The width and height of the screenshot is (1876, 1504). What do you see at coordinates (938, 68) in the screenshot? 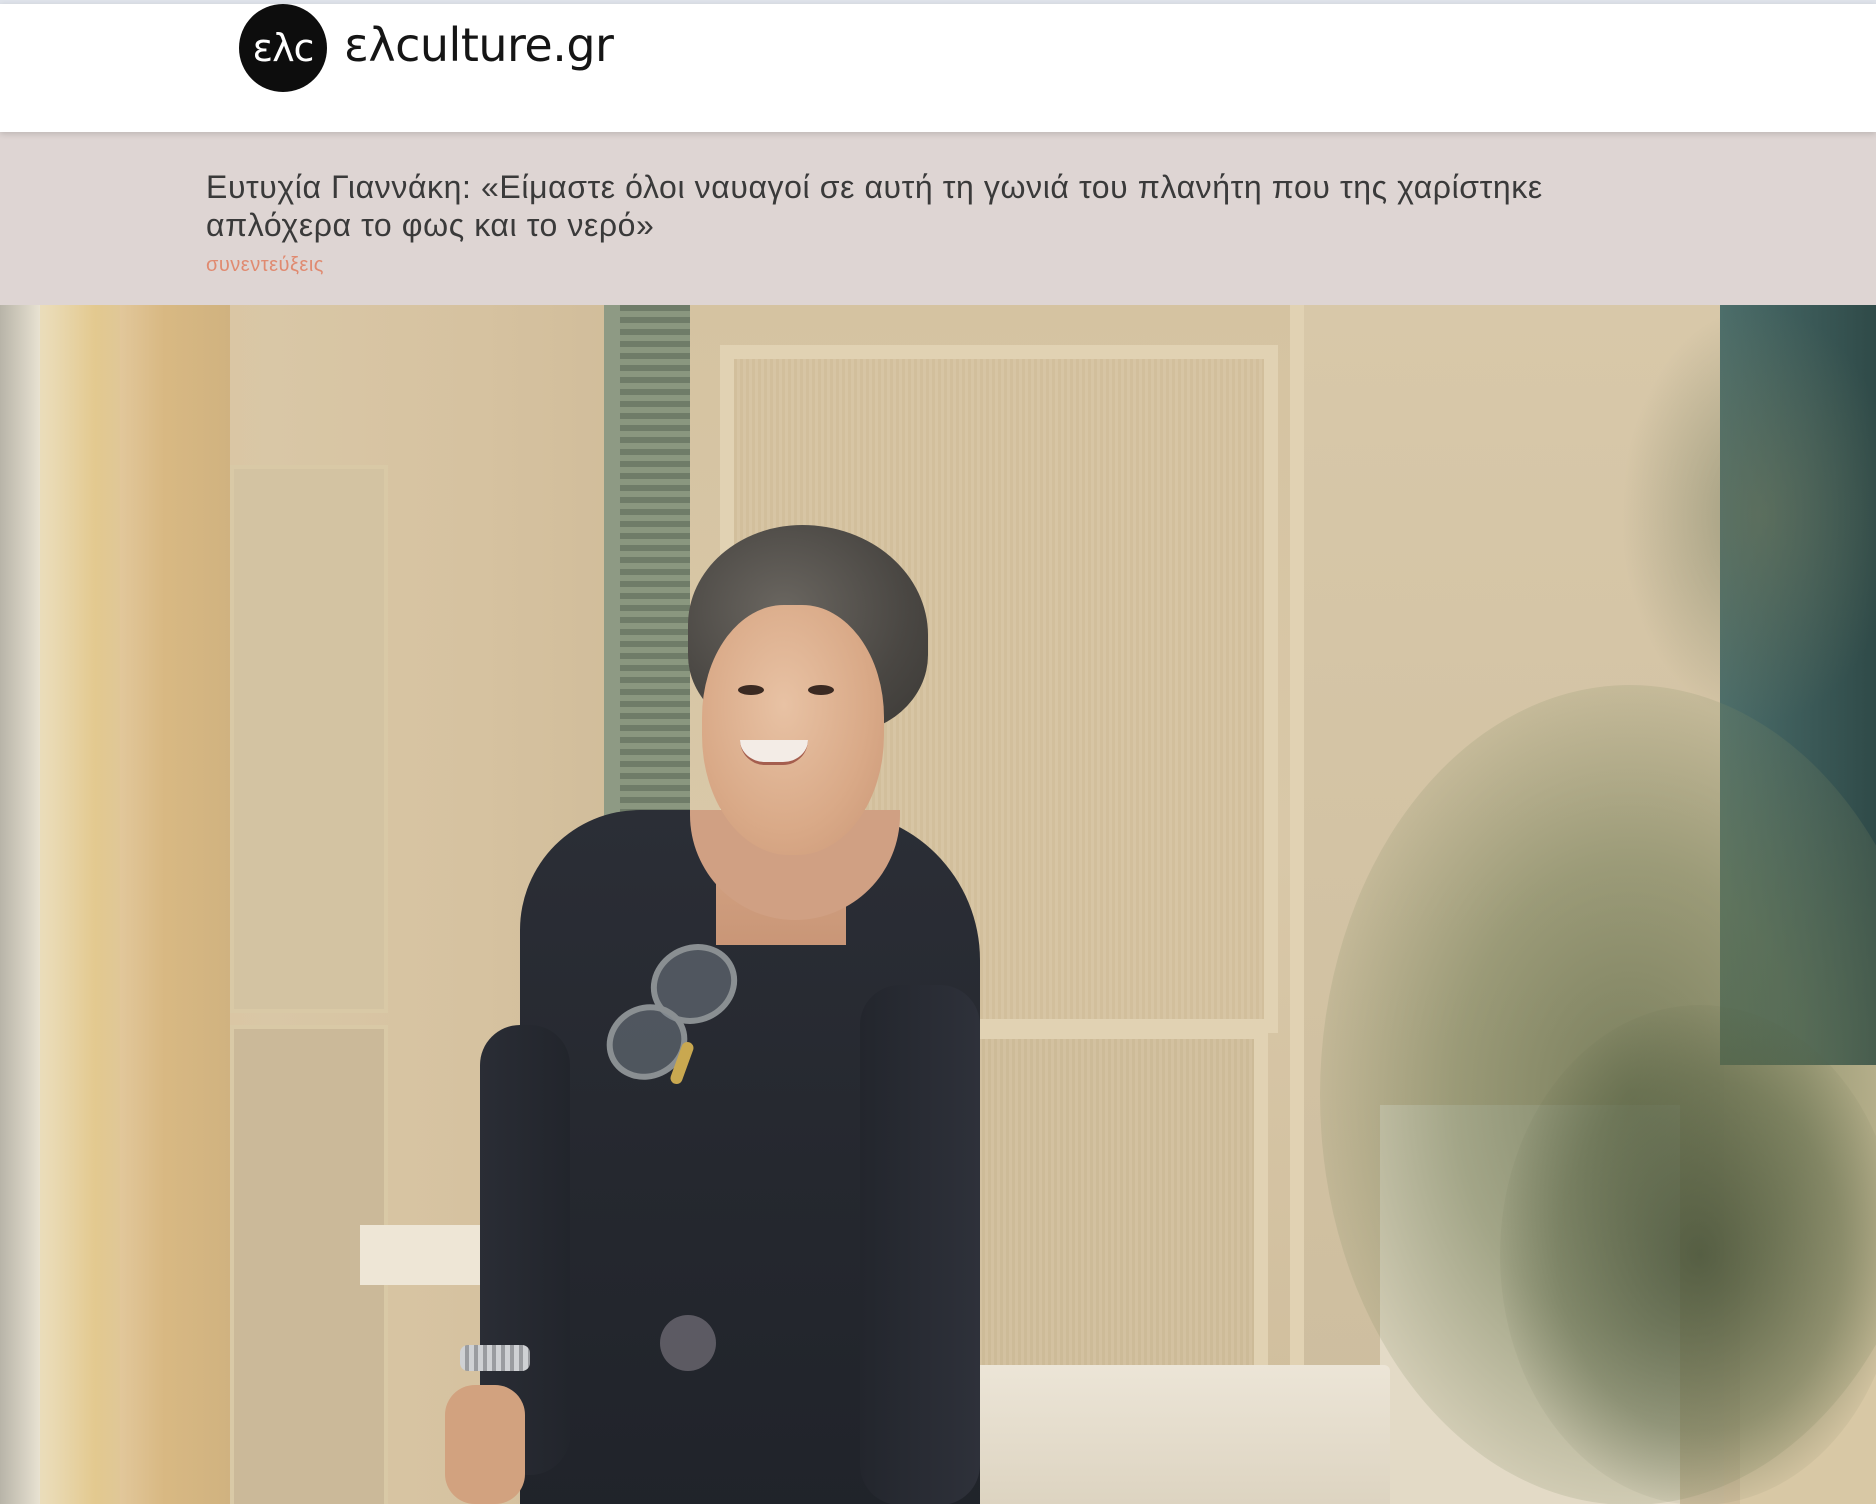
I see `site-header: ελc ελculture.gr` at bounding box center [938, 68].